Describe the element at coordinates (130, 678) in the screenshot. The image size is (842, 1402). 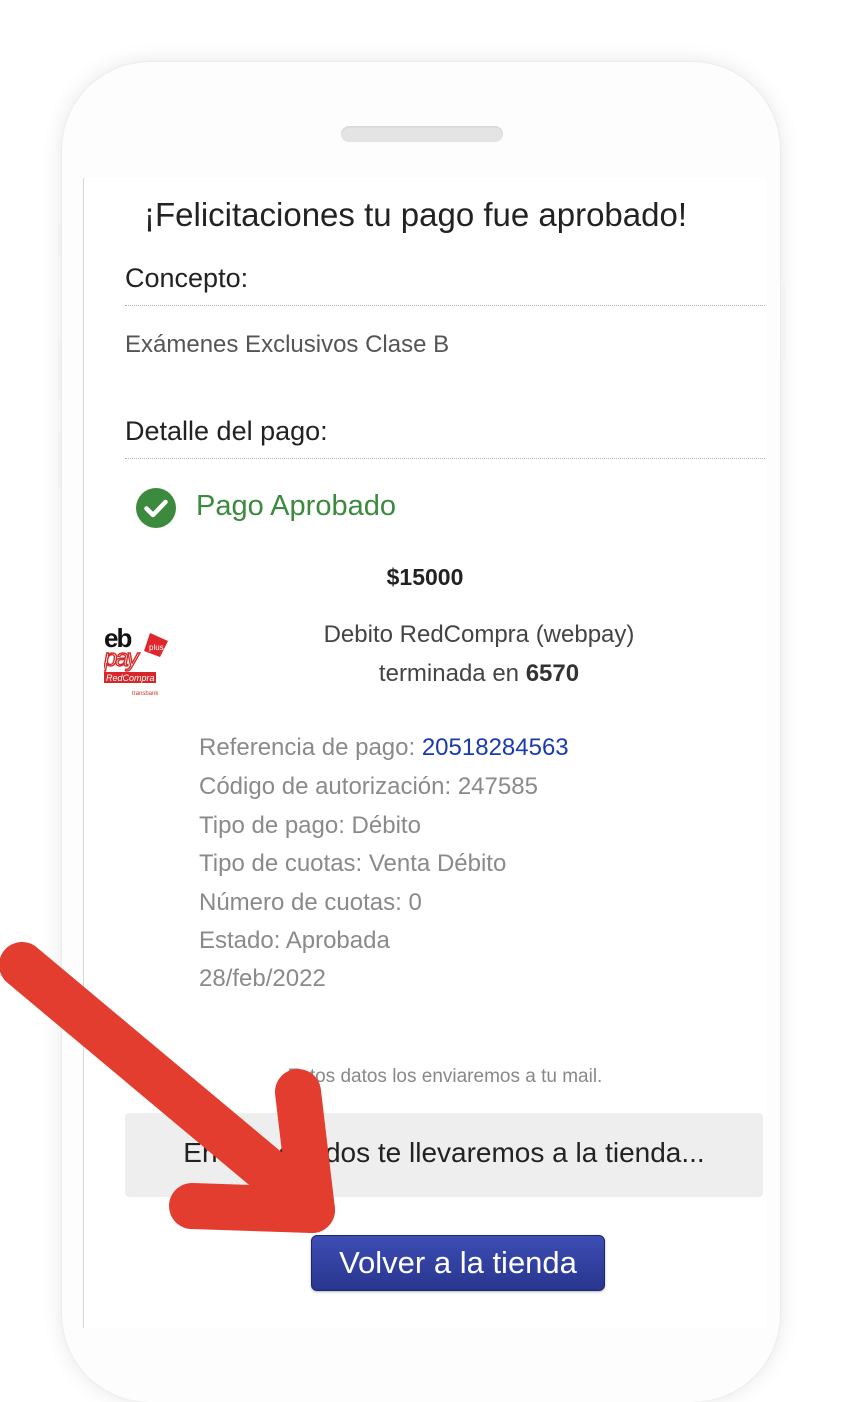
I see `svg-text: RedCompra` at that location.